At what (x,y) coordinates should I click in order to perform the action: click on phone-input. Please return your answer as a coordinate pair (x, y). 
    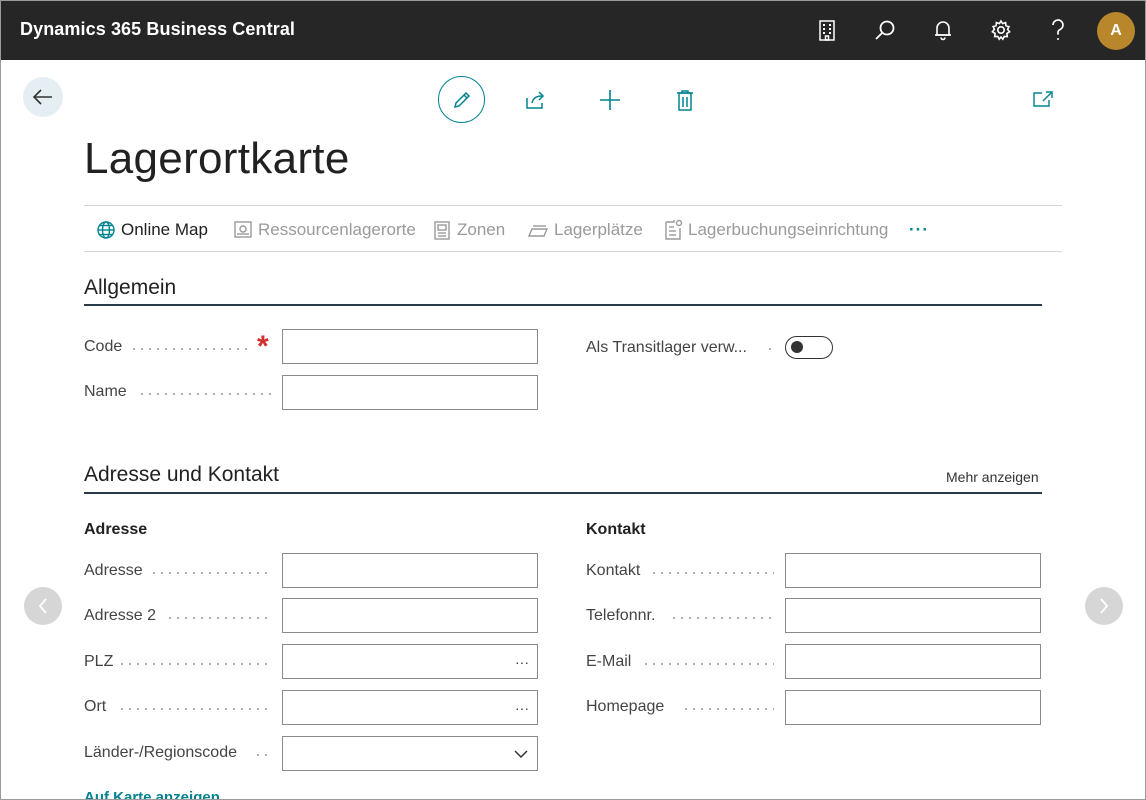
    Looking at the image, I should click on (913, 615).